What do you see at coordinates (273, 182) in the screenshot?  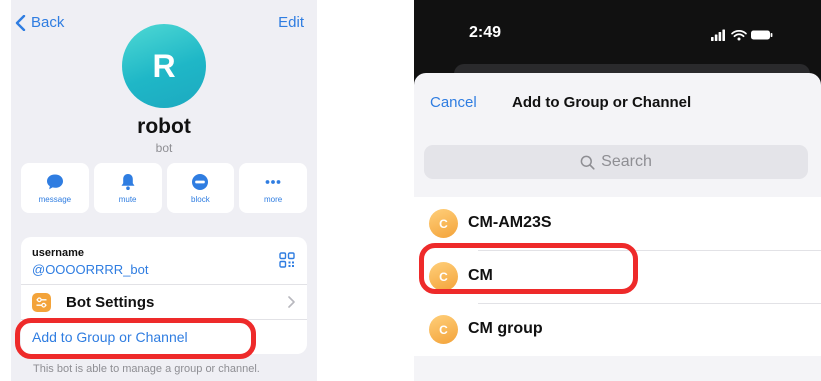 I see `more-icon` at bounding box center [273, 182].